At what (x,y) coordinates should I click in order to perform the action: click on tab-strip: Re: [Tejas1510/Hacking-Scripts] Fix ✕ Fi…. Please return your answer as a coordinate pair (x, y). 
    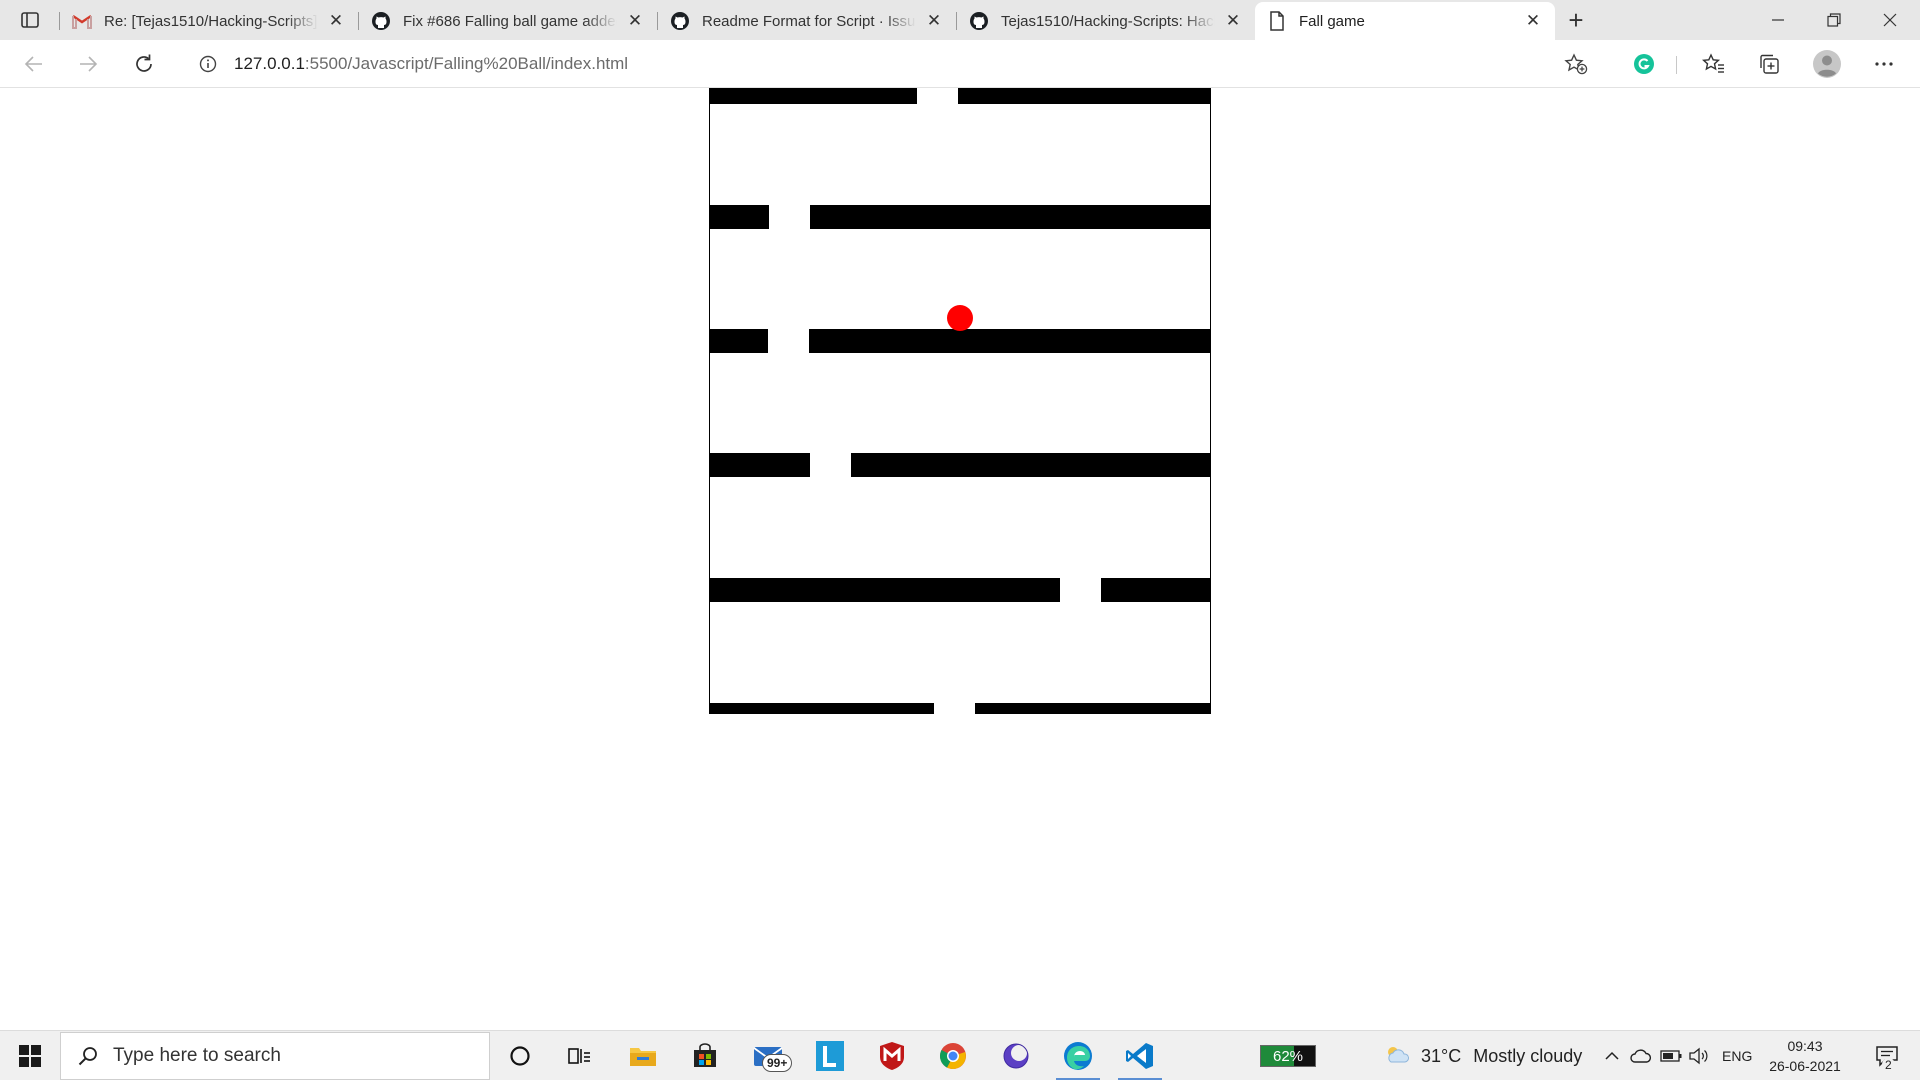
    Looking at the image, I should click on (960, 20).